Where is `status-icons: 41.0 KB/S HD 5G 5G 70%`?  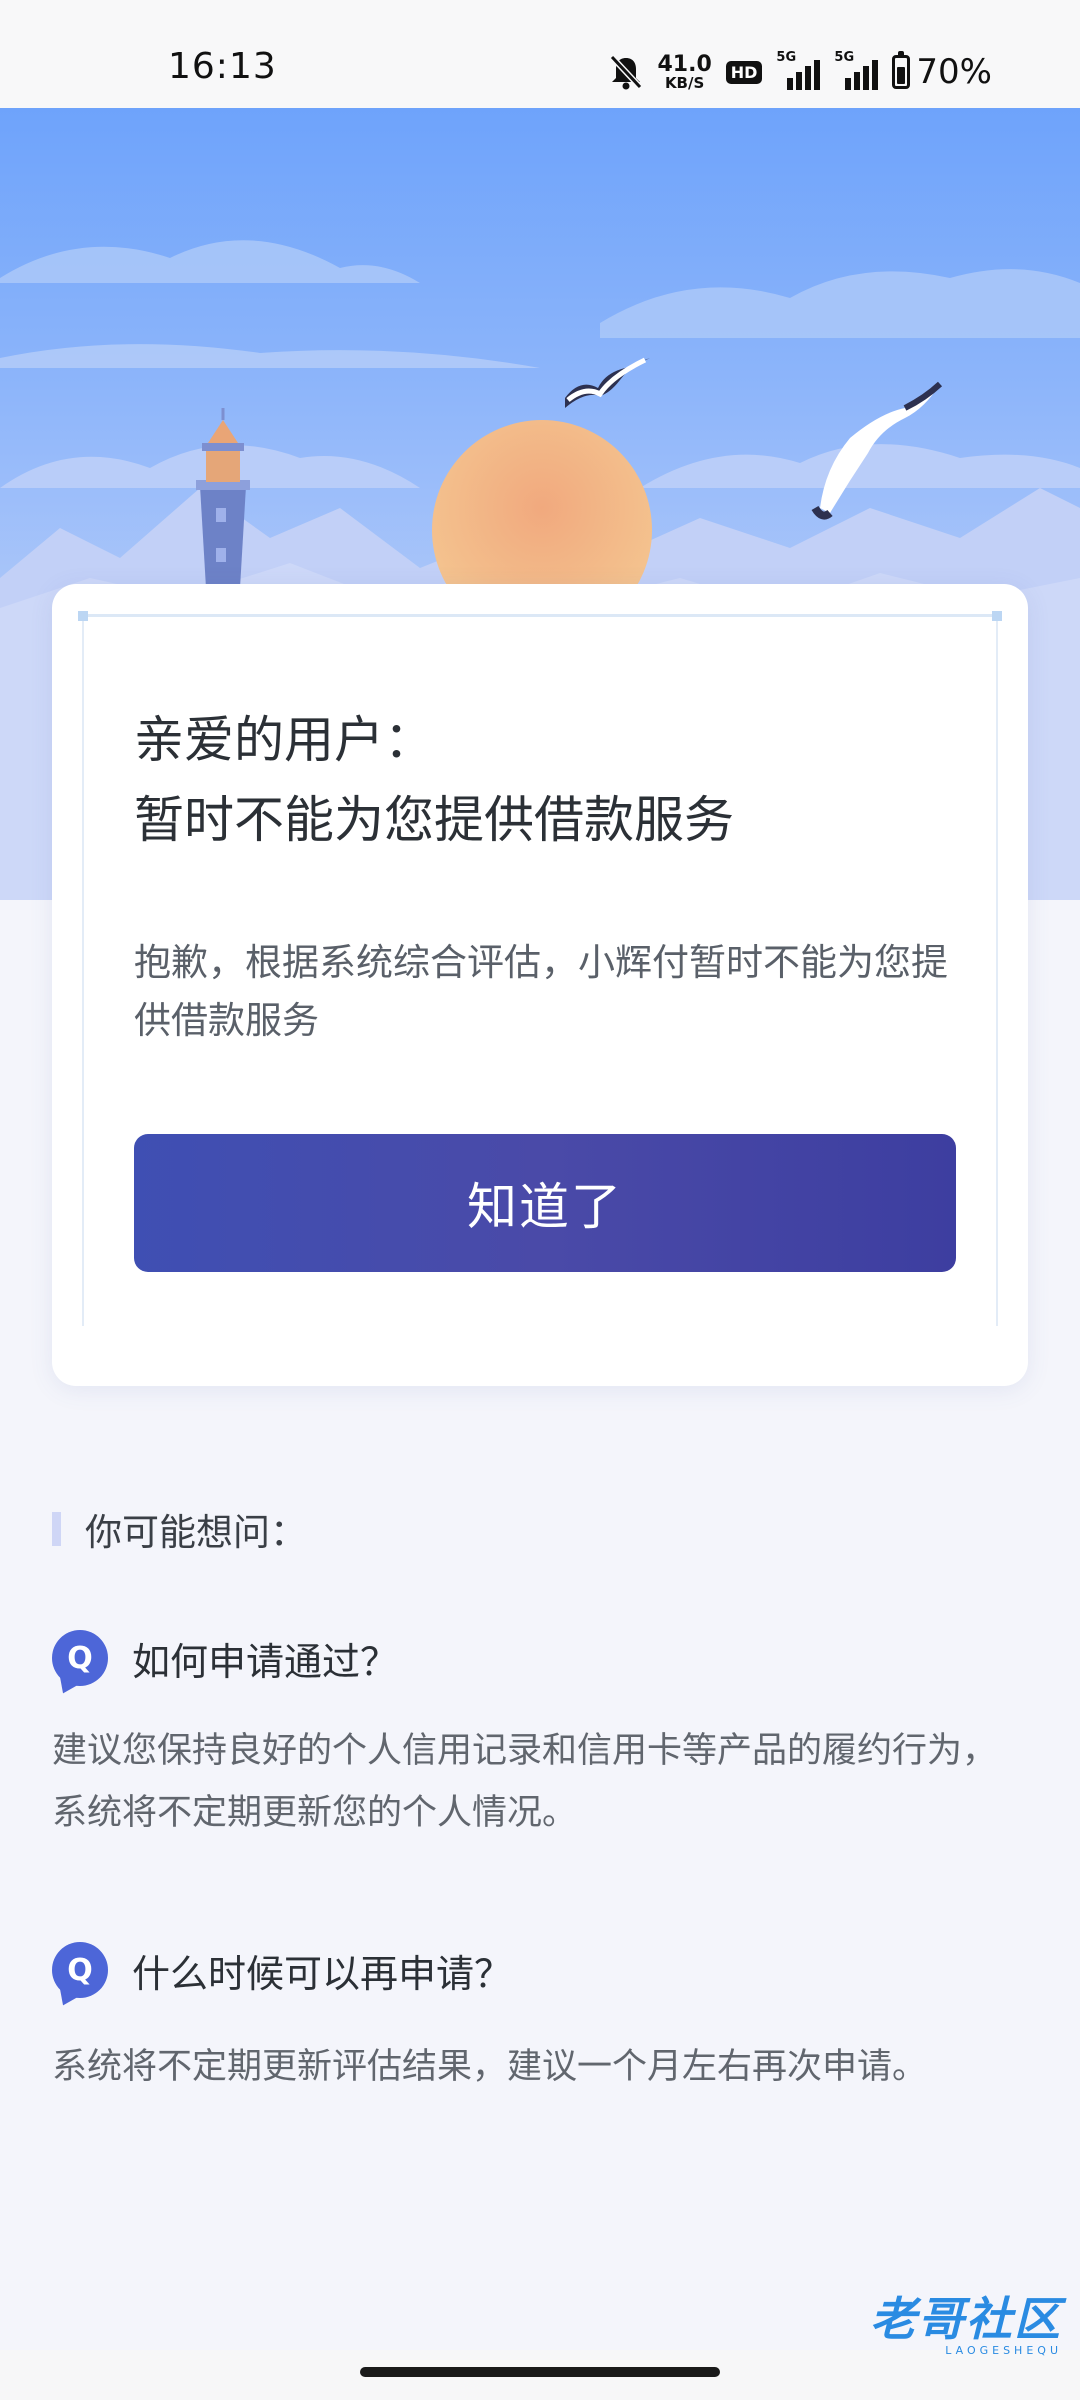 status-icons: 41.0 KB/S HD 5G 5G 70% is located at coordinates (800, 72).